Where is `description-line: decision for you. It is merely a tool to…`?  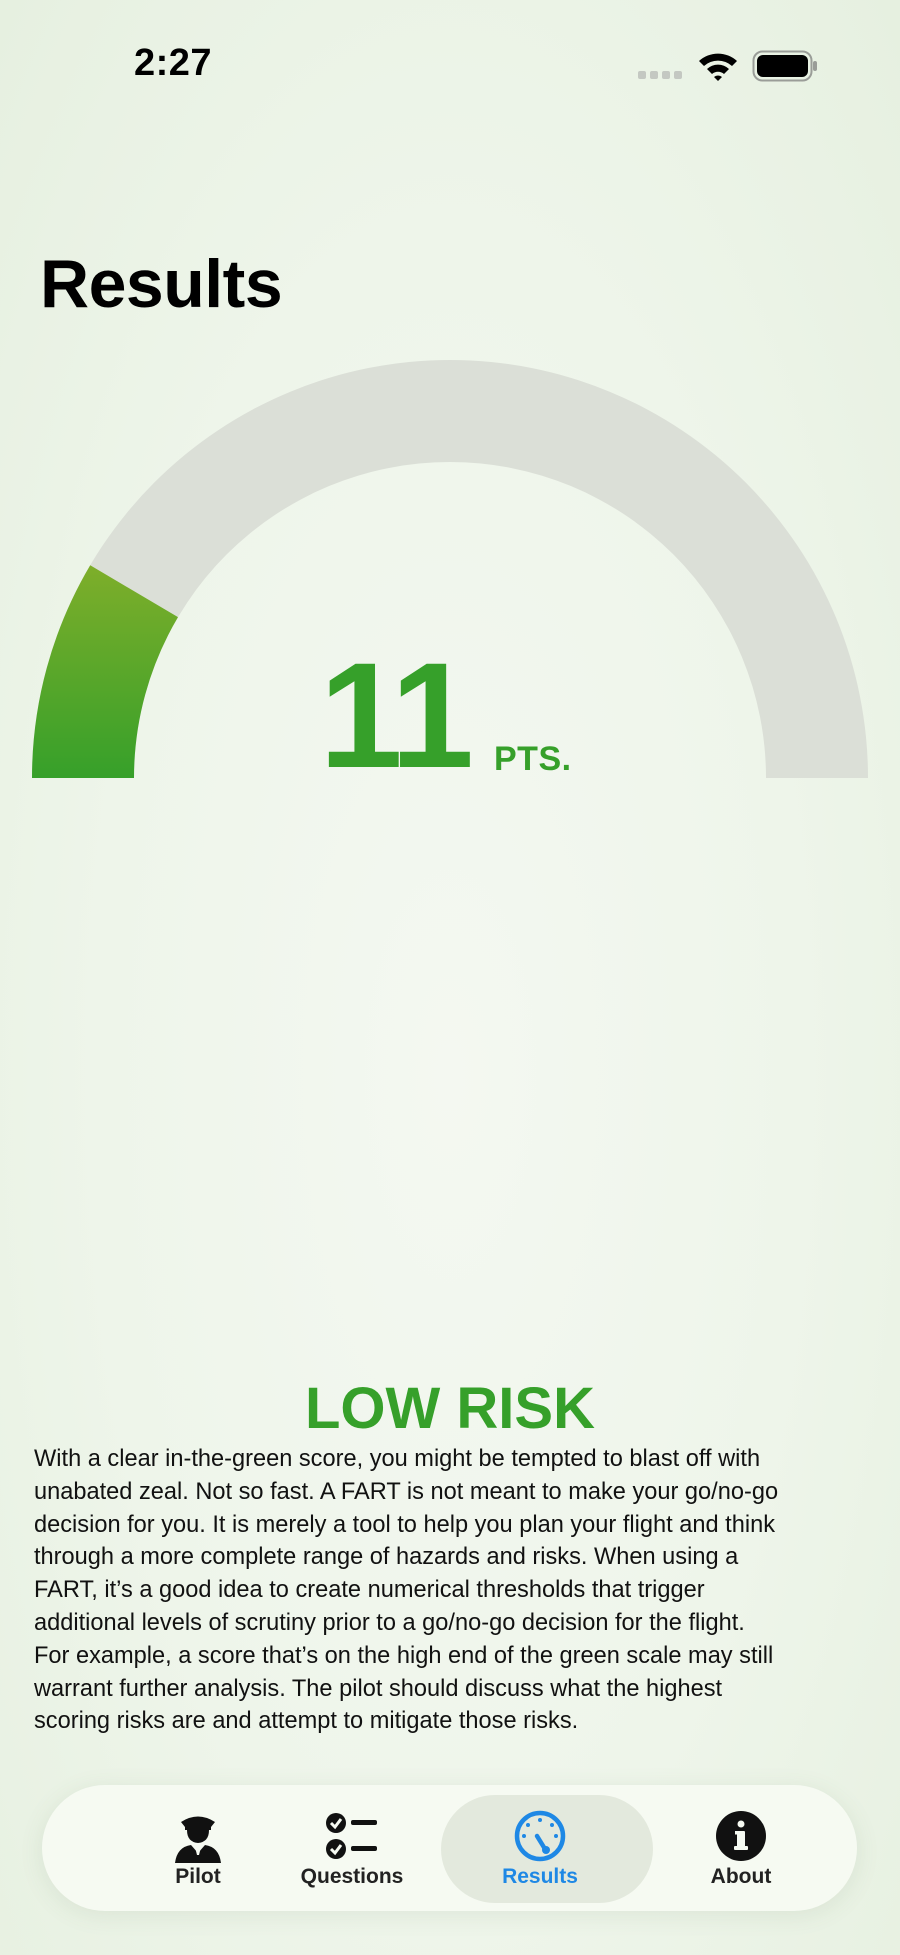 description-line: decision for you. It is merely a tool to… is located at coordinates (404, 1524).